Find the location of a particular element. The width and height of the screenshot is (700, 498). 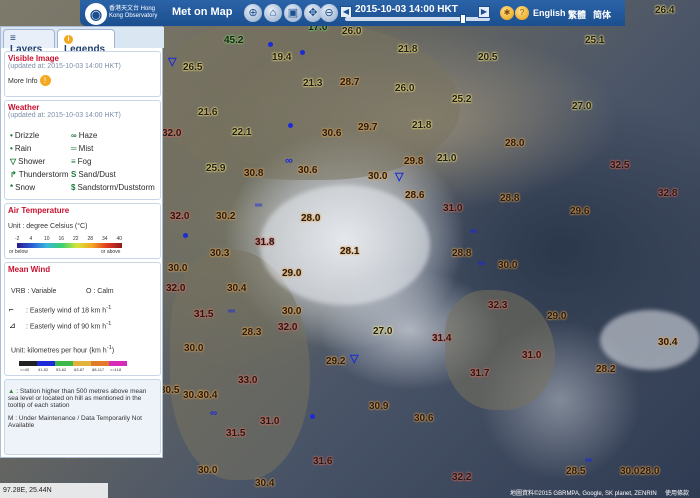

station-temperature: 30.9 is located at coordinates (378, 406).